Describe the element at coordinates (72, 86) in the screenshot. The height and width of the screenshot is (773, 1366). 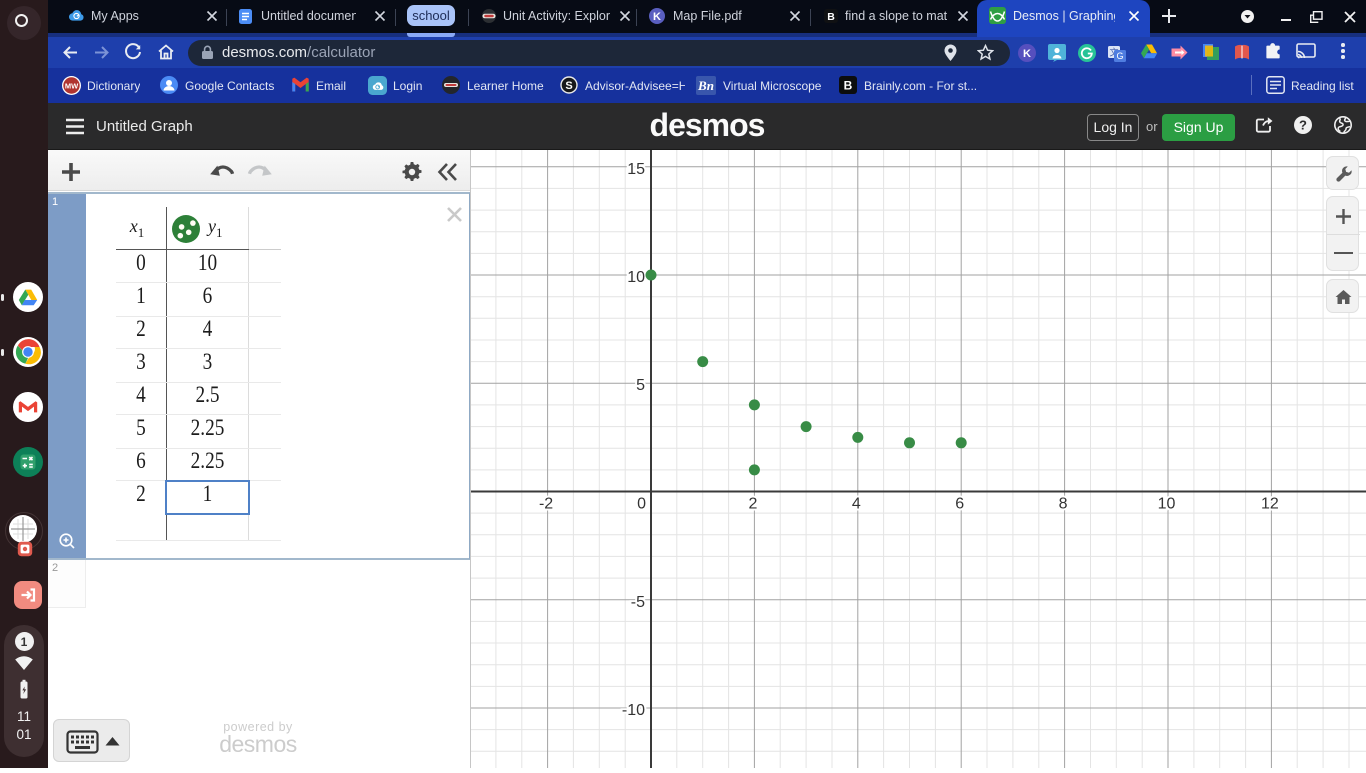
I see `svg-text: MW` at that location.